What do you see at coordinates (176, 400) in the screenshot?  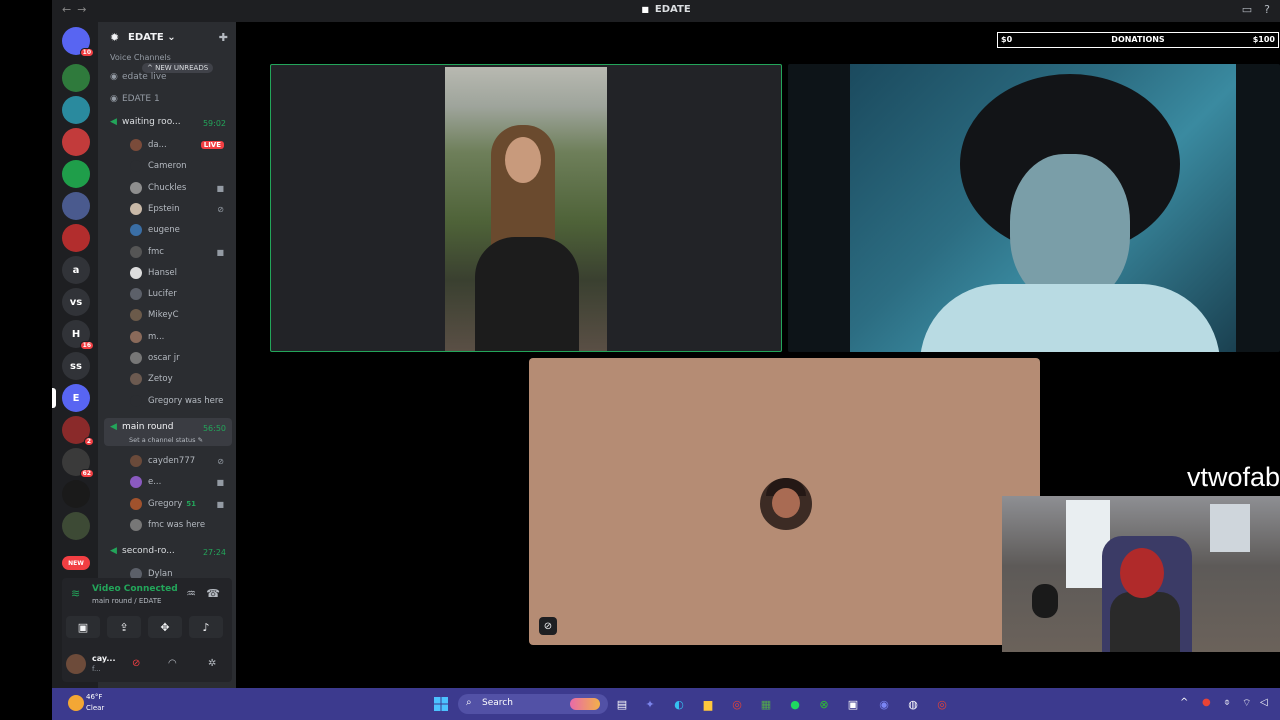 I see `member-item: Gregory was here` at bounding box center [176, 400].